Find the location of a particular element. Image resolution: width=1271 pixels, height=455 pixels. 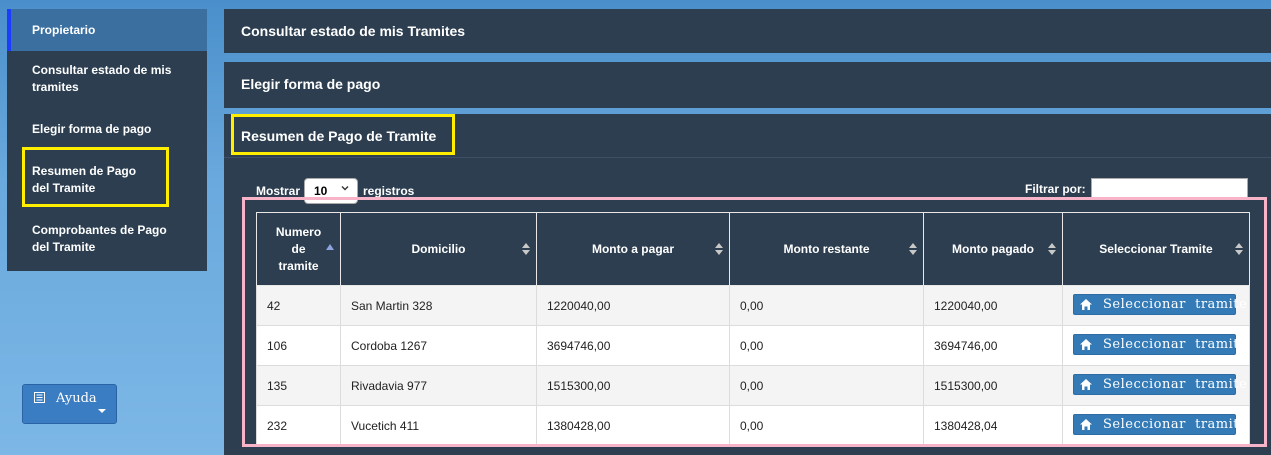

cell-monto-pagado: 1220040,00 is located at coordinates (993, 305).